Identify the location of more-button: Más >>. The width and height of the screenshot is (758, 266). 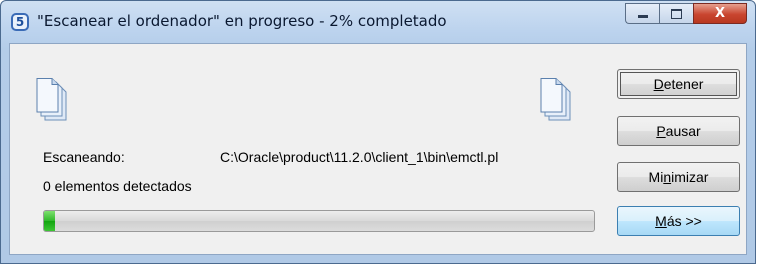
(678, 221).